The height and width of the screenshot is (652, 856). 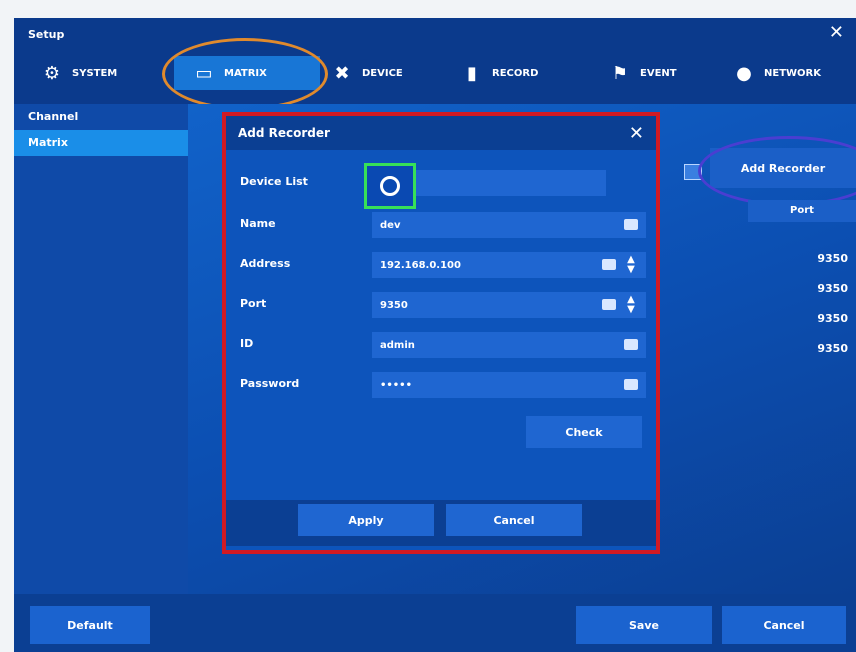 I want to click on dialog-close-icon: ✕, so click(x=636, y=133).